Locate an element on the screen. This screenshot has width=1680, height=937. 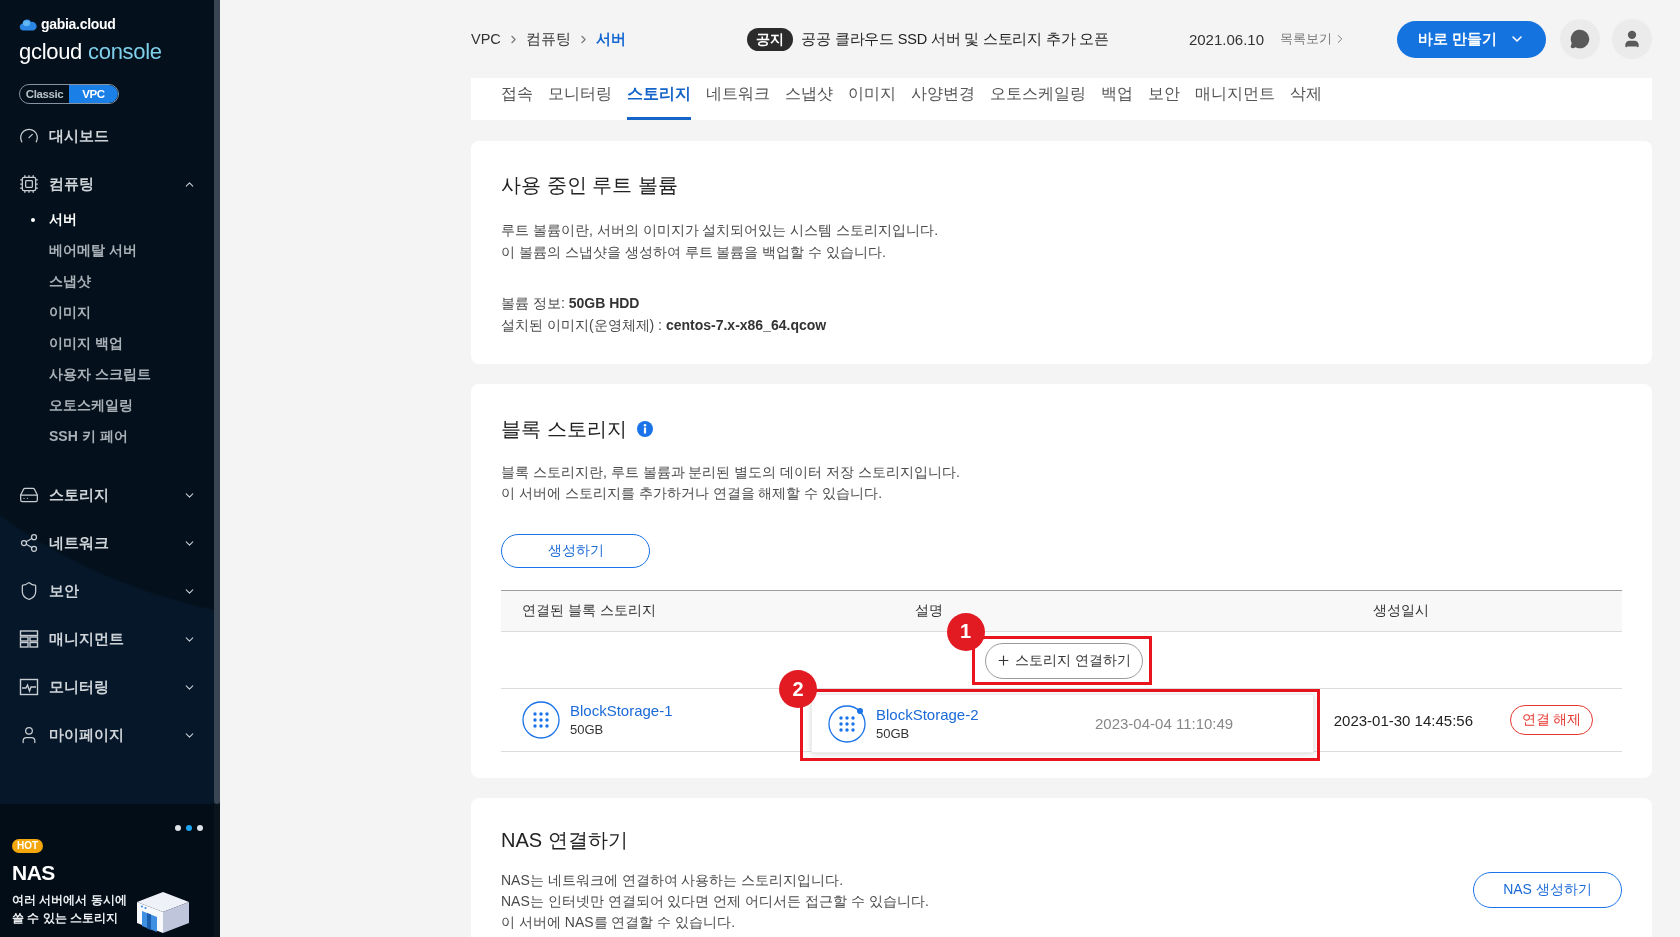
nav-subitem: 오토스케일링 is located at coordinates (107, 405).